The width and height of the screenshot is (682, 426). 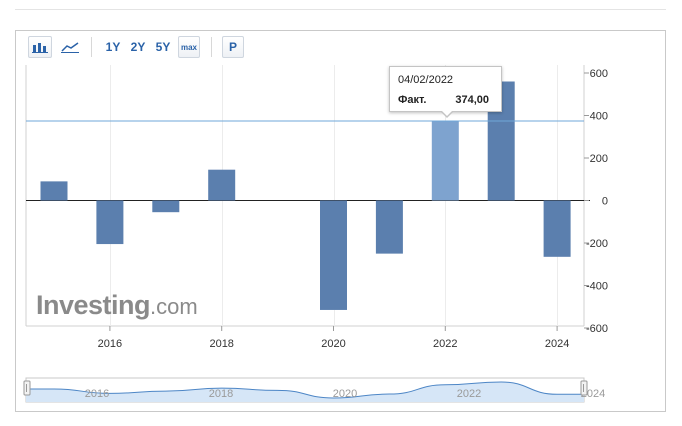 I want to click on x-axis-label: 2024, so click(x=557, y=344).